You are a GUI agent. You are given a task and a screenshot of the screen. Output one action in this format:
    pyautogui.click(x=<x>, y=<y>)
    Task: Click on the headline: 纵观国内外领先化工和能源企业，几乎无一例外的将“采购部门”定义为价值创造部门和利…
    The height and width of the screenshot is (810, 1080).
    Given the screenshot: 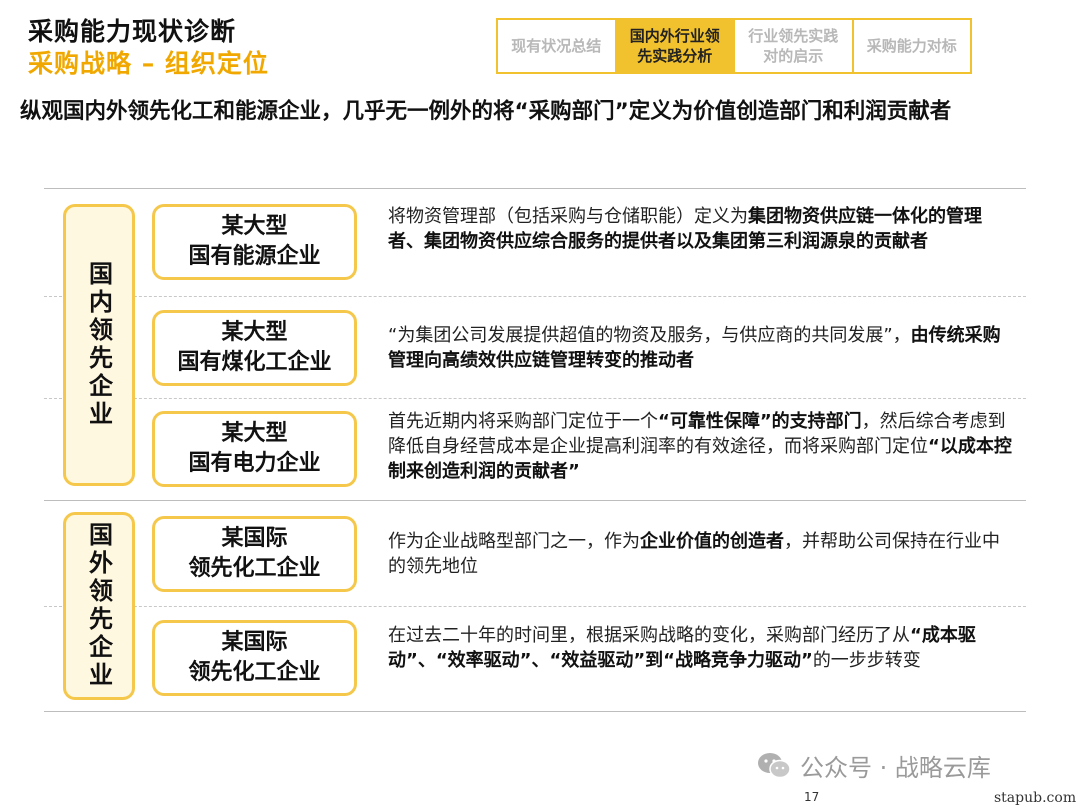 What is the action you would take?
    pyautogui.click(x=486, y=111)
    